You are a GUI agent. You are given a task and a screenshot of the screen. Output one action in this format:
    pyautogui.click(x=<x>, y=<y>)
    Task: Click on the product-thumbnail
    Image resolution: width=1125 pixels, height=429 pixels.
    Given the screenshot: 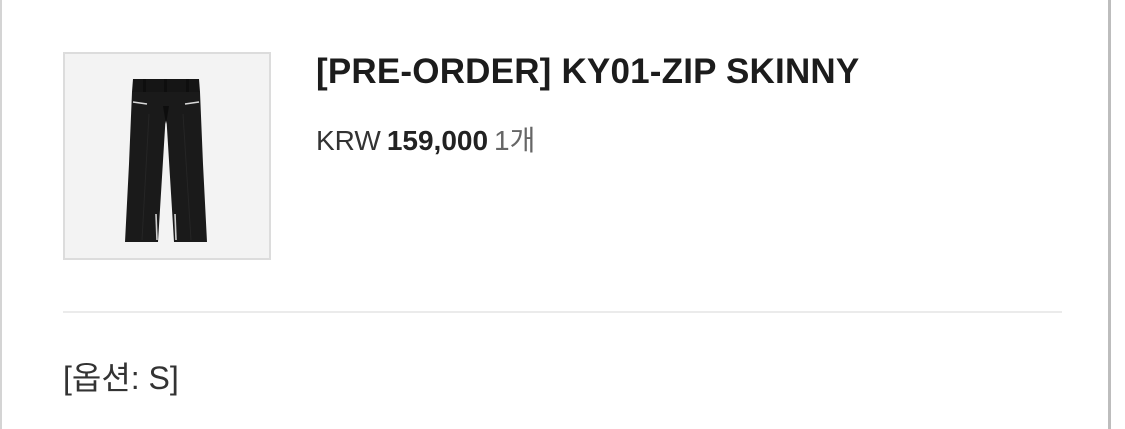 What is the action you would take?
    pyautogui.click(x=167, y=156)
    